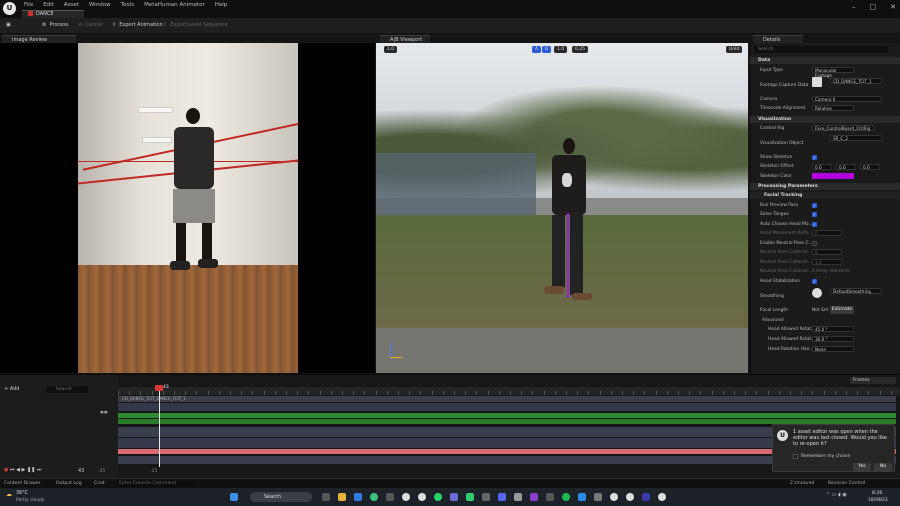 The height and width of the screenshot is (506, 900). What do you see at coordinates (195, 25) in the screenshot?
I see `export-sequence-button: ⇪ Export Level Sequence` at bounding box center [195, 25].